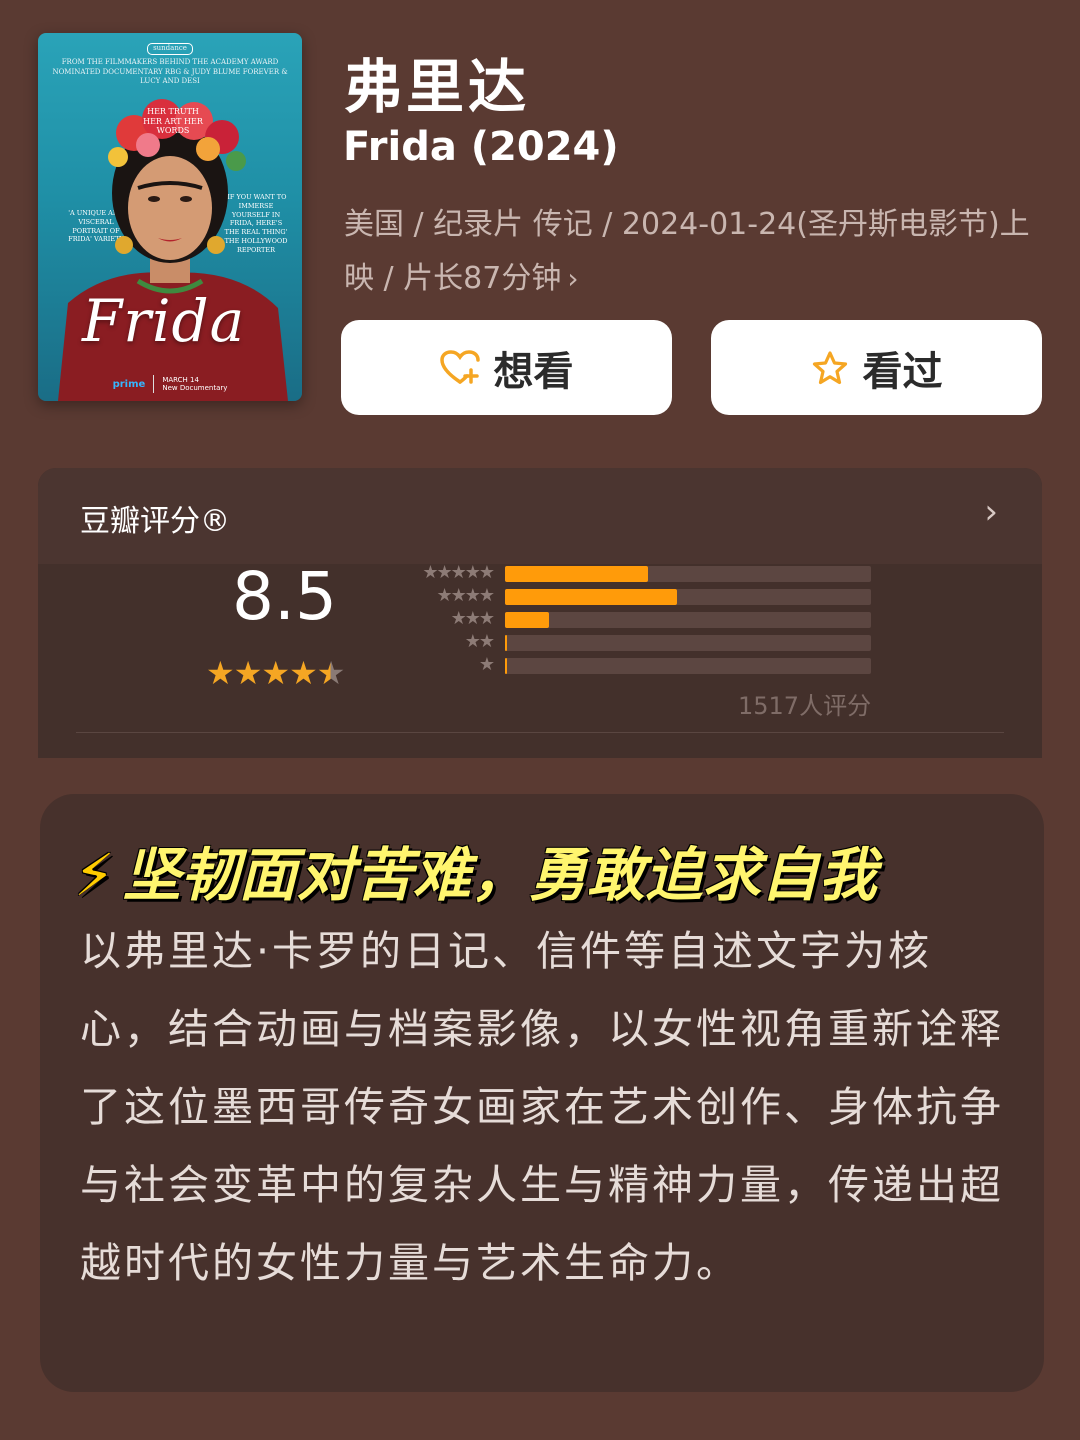  I want to click on rating-votes: 1517人评分, so click(805, 706).